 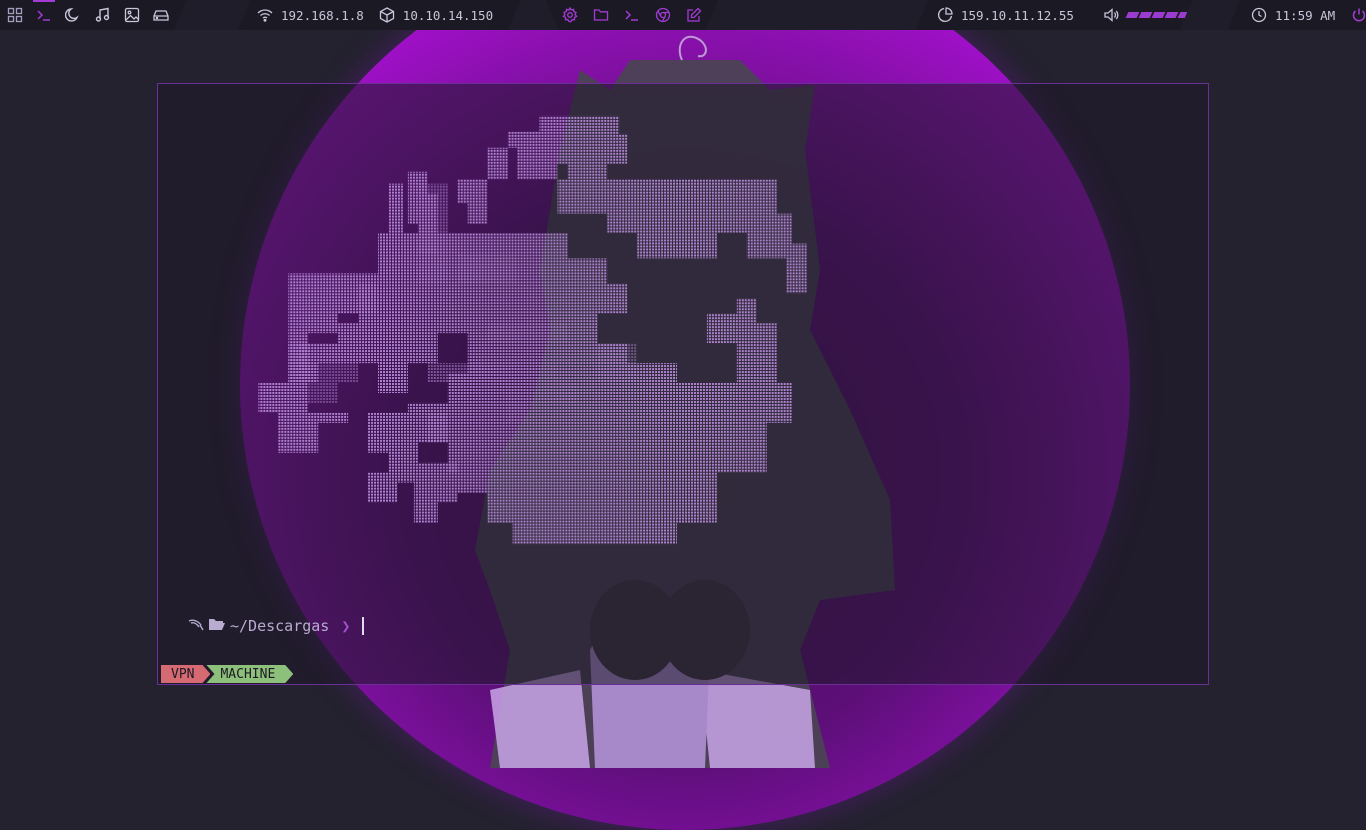 What do you see at coordinates (1305, 15) in the screenshot?
I see `clock-time: 11:59 AM` at bounding box center [1305, 15].